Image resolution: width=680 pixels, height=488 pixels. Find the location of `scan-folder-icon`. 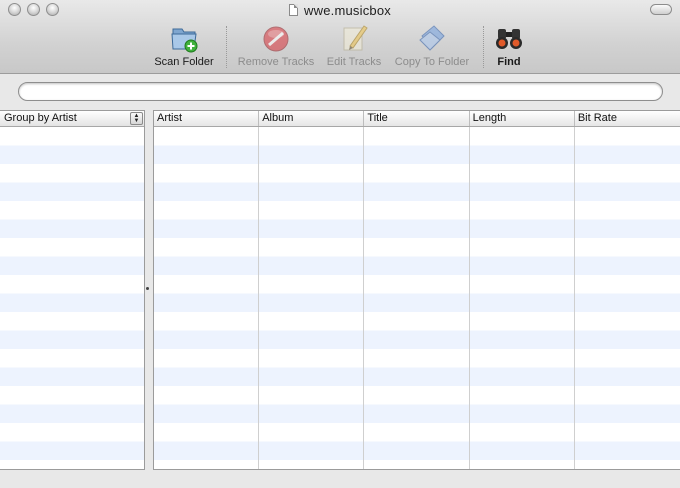

scan-folder-icon is located at coordinates (184, 40).